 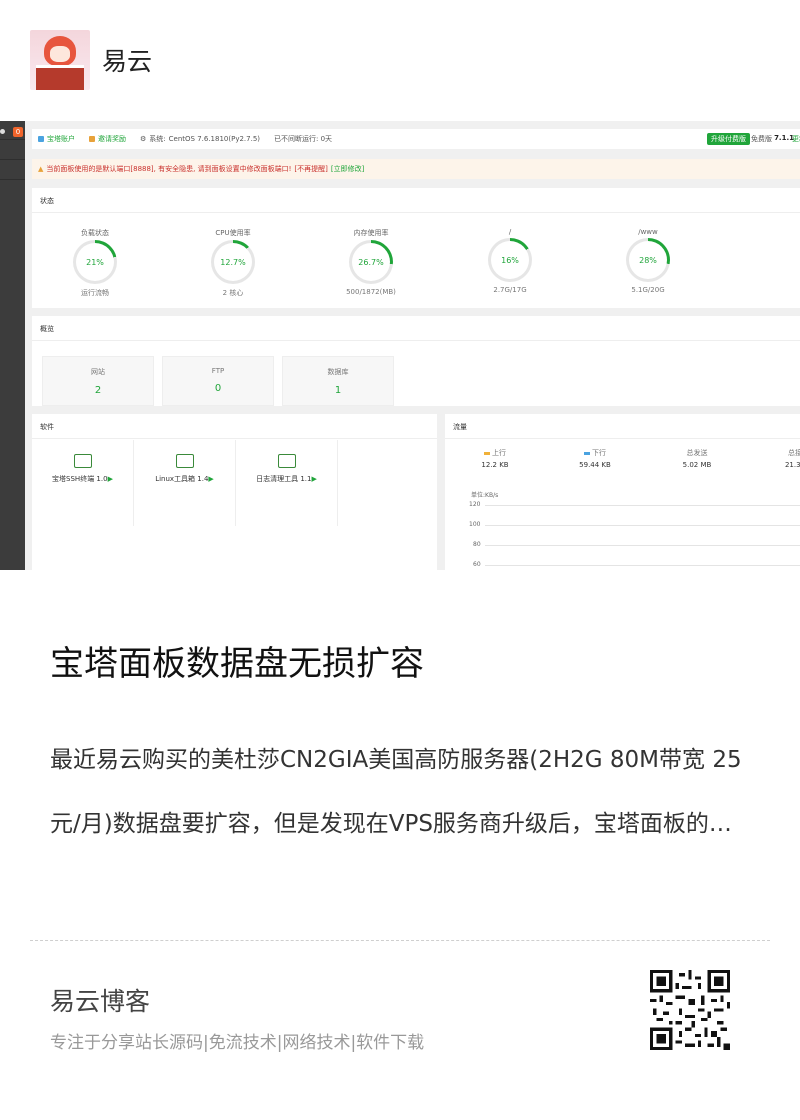 What do you see at coordinates (728, 139) in the screenshot?
I see `upgrade-button: 升级付费版` at bounding box center [728, 139].